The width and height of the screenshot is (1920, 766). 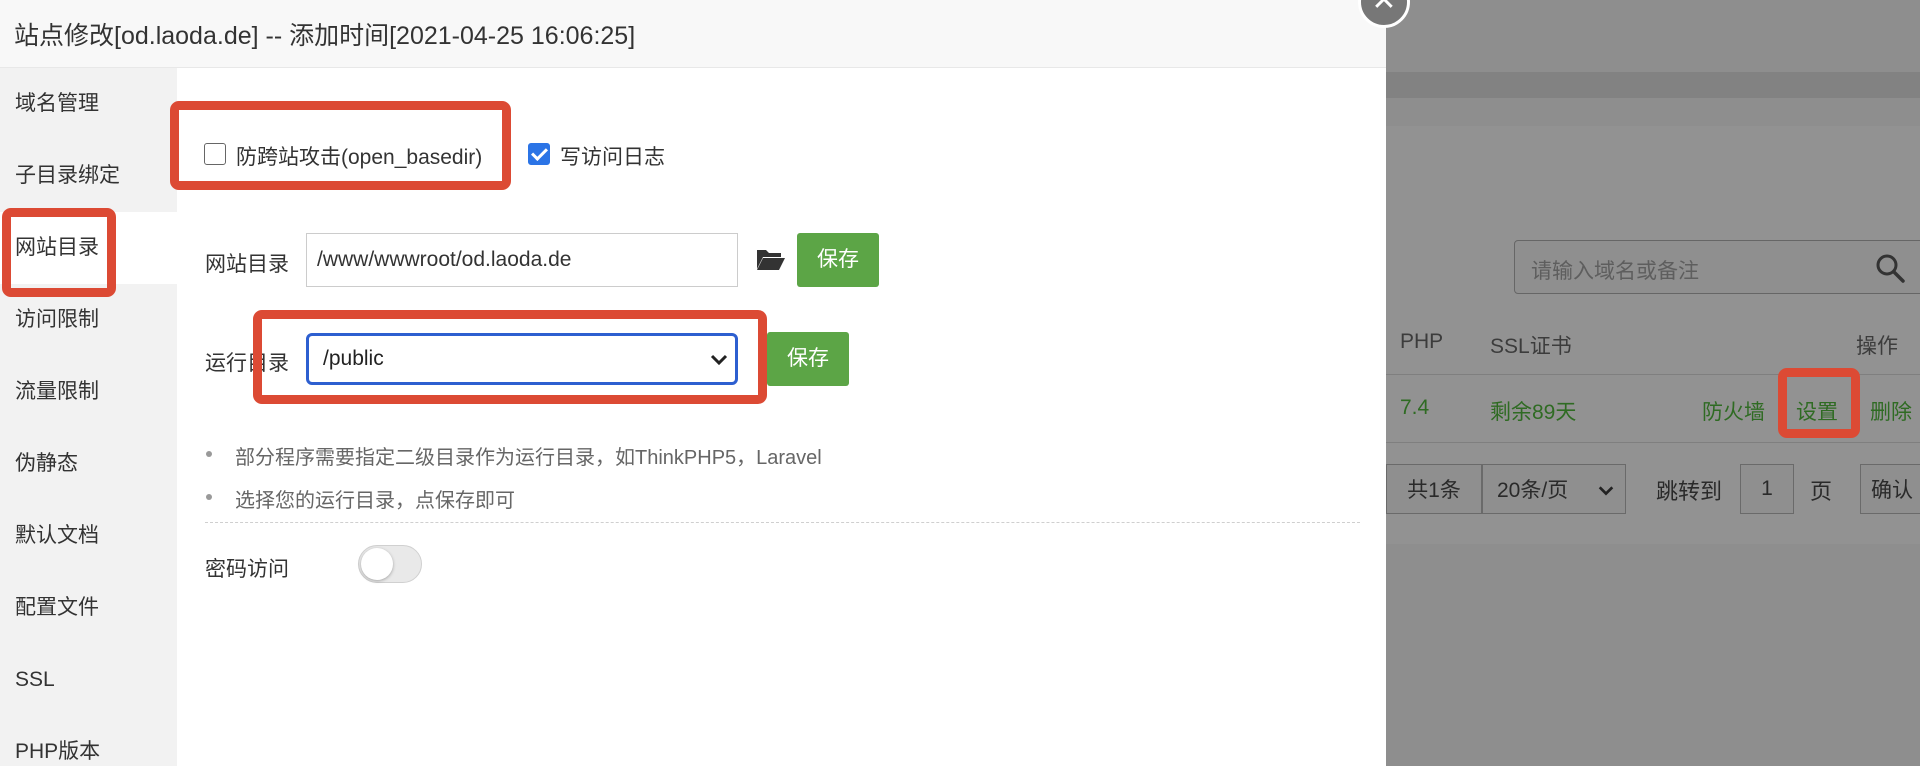 I want to click on column-header-ops: 操作, so click(x=1877, y=346).